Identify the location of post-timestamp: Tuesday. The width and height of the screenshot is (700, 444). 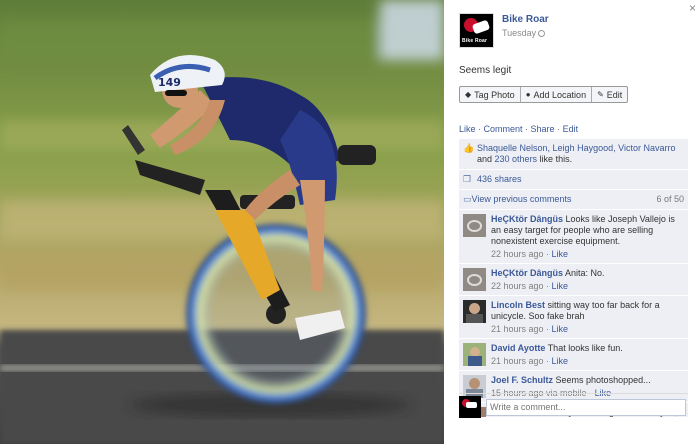
(525, 33).